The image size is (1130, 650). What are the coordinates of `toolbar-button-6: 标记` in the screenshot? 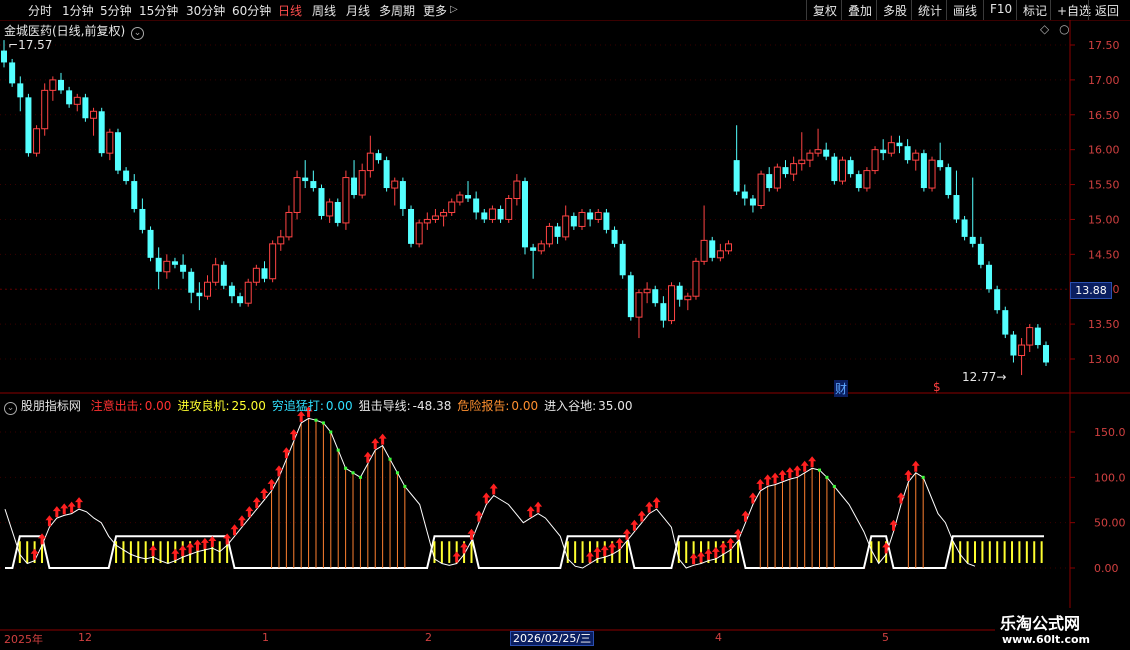 It's located at (1033, 10).